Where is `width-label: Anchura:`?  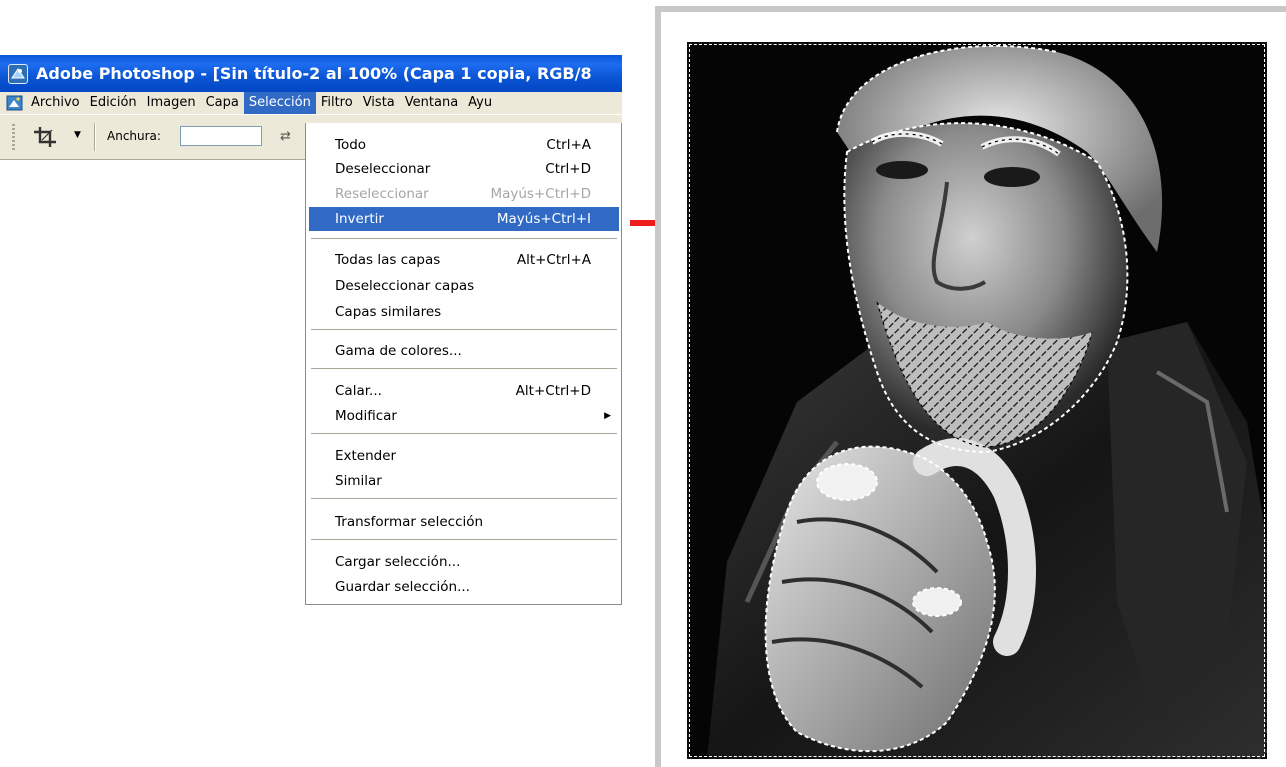
width-label: Anchura: is located at coordinates (134, 136).